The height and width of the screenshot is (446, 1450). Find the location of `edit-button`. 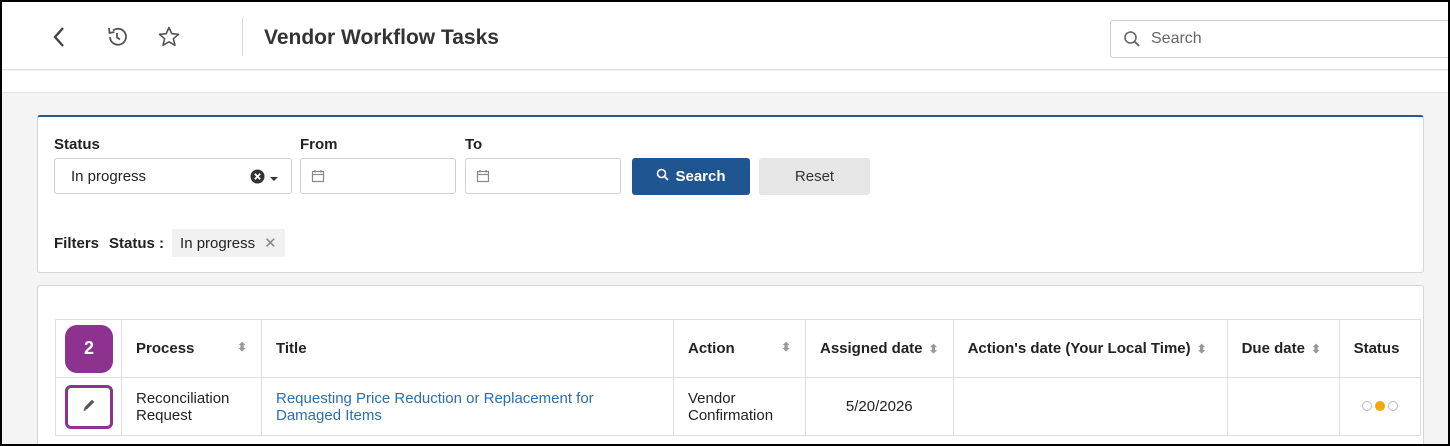

edit-button is located at coordinates (89, 406).